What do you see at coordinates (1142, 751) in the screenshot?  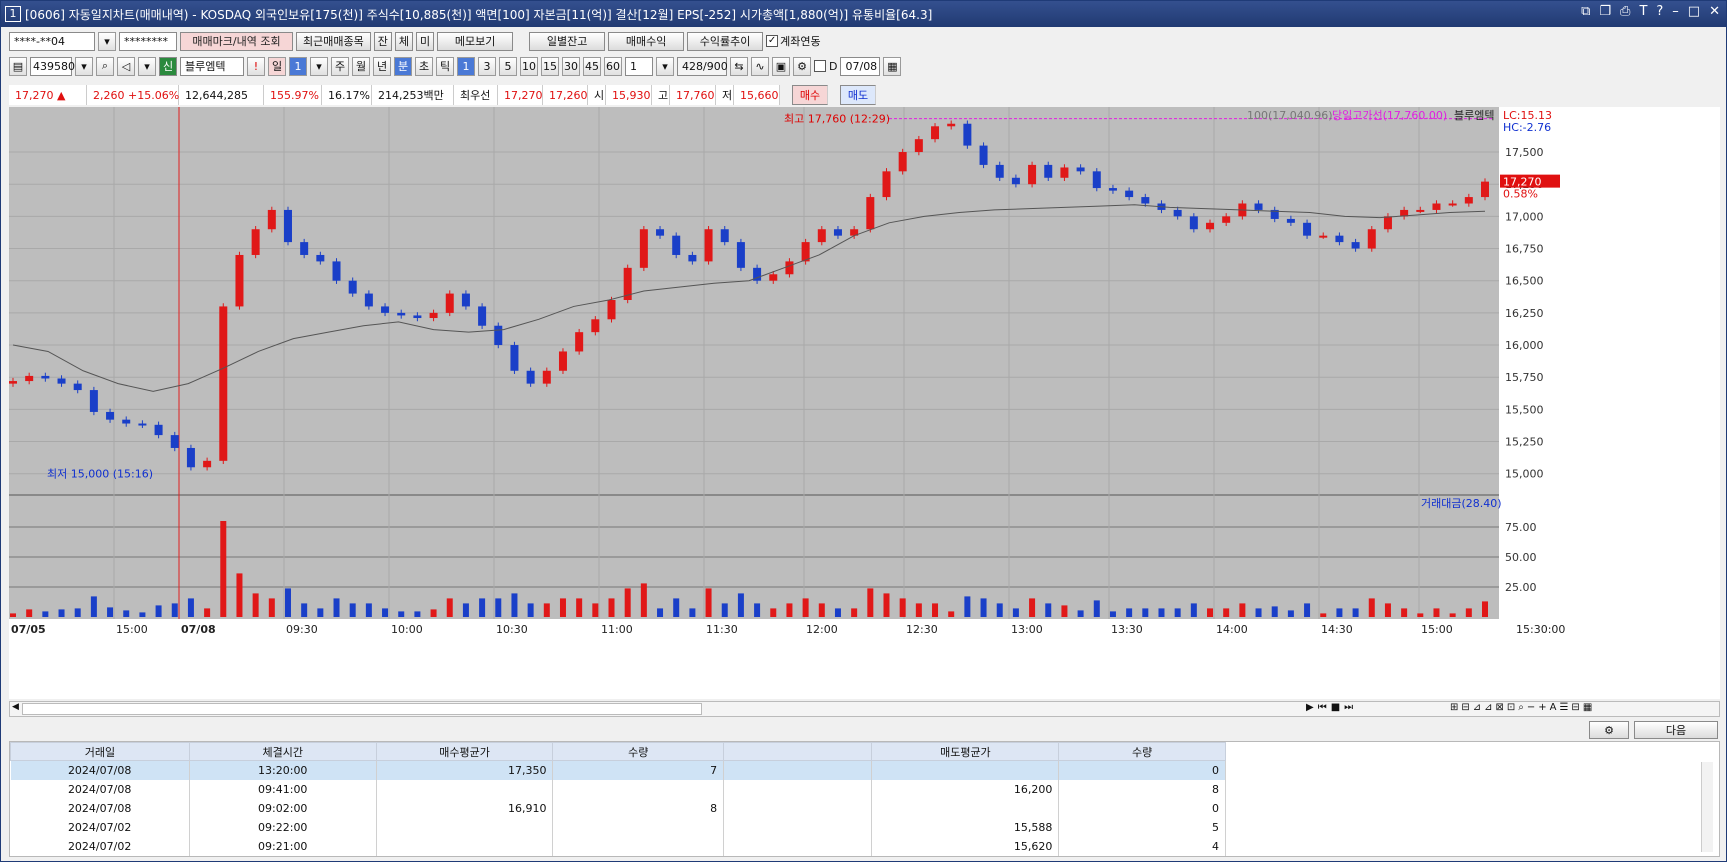 I see `col-sell-qty: 수량` at bounding box center [1142, 751].